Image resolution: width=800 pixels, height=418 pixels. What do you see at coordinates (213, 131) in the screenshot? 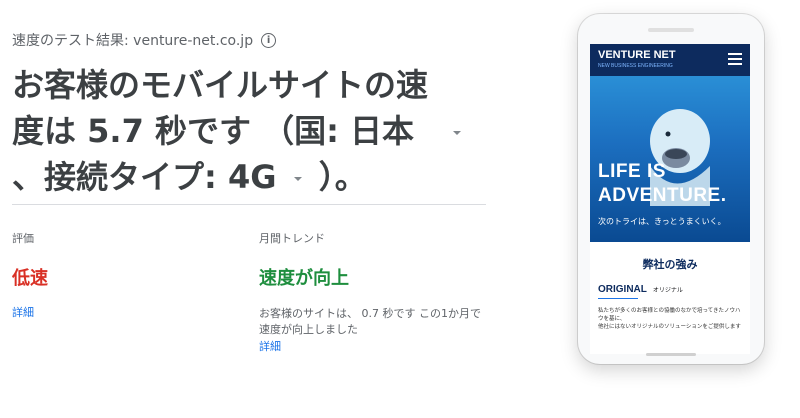
I see `headline-line-2-text: 度は 5.7 秒です （国: 日本` at bounding box center [213, 131].